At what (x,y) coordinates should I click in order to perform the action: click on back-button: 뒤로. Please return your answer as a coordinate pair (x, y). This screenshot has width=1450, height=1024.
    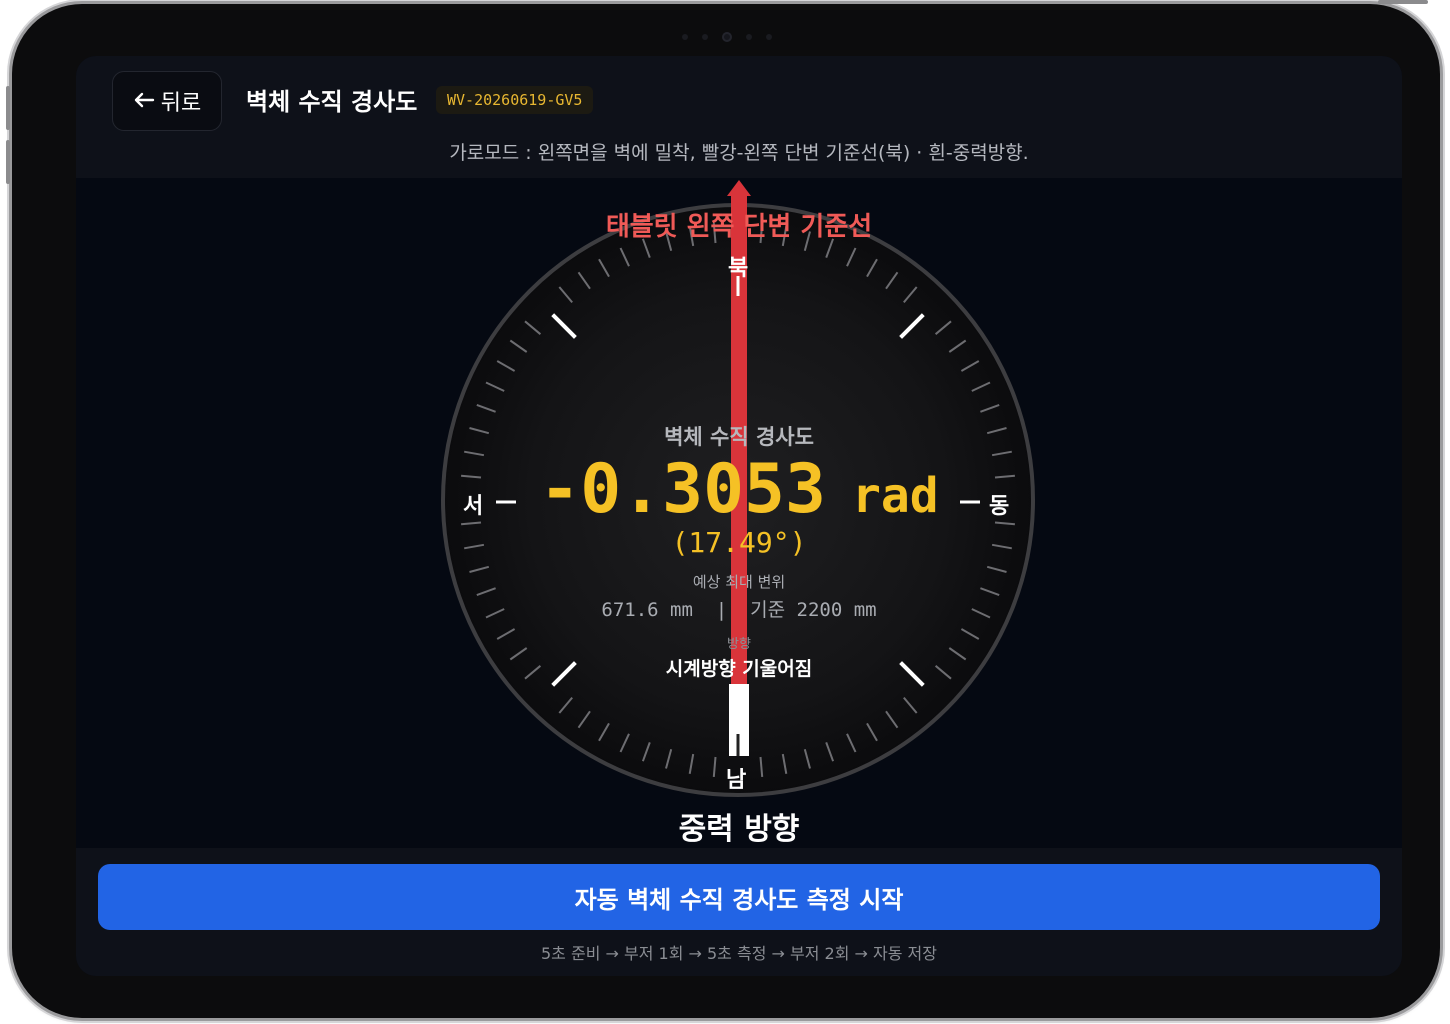
    Looking at the image, I should click on (167, 101).